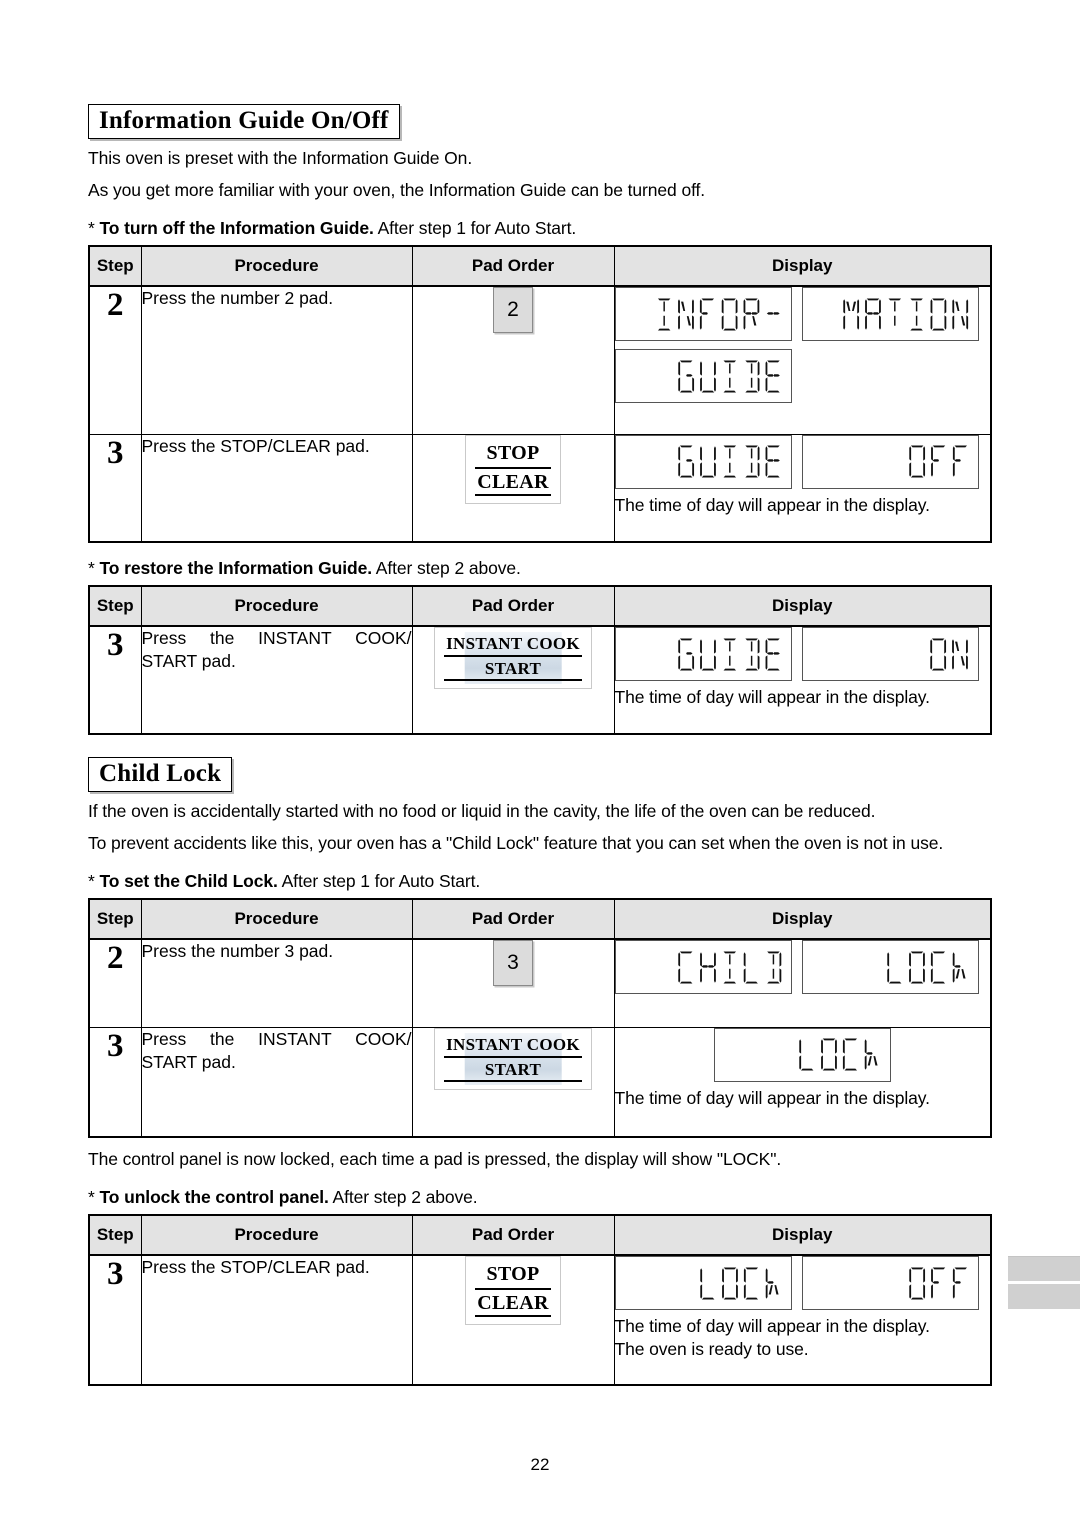 The image size is (1080, 1526). I want to click on subhead-bold-text: To turn off the Information Guide., so click(236, 228).